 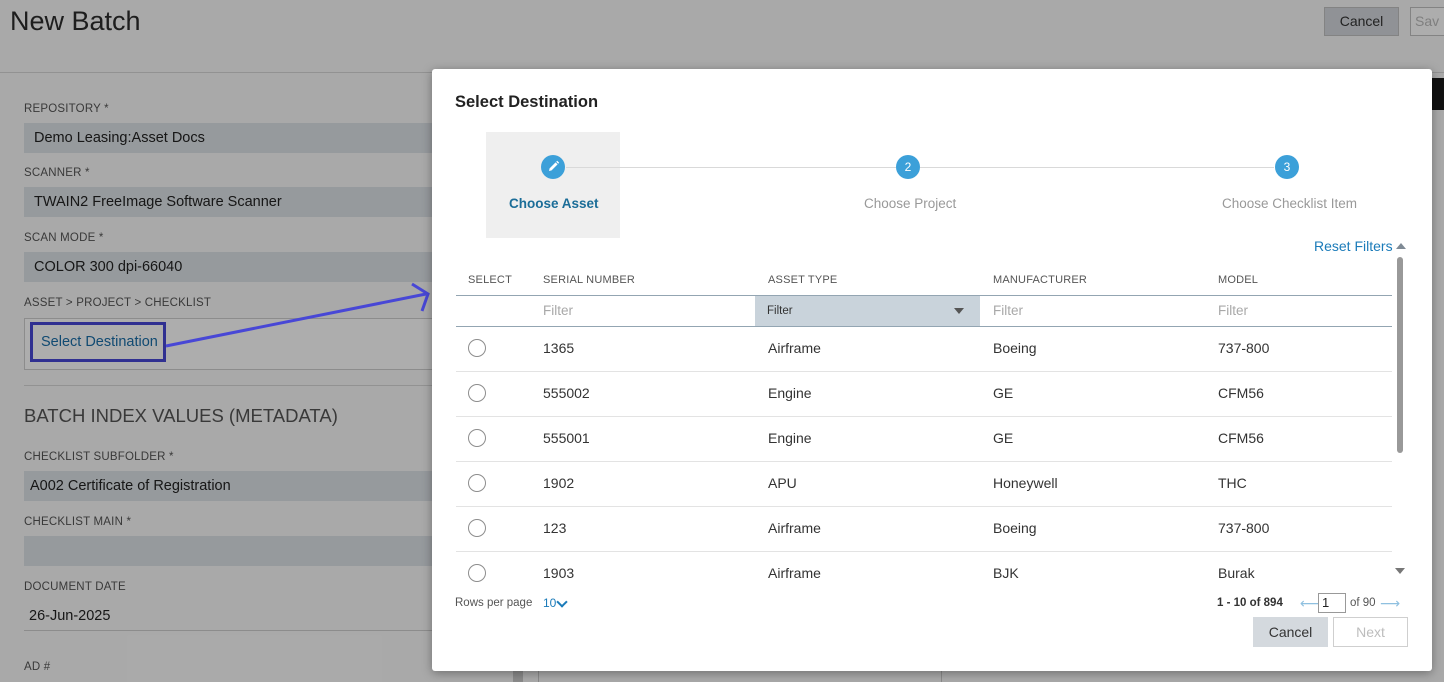 What do you see at coordinates (924, 349) in the screenshot?
I see `table-row: 1365 Airframe Boeing 737-800` at bounding box center [924, 349].